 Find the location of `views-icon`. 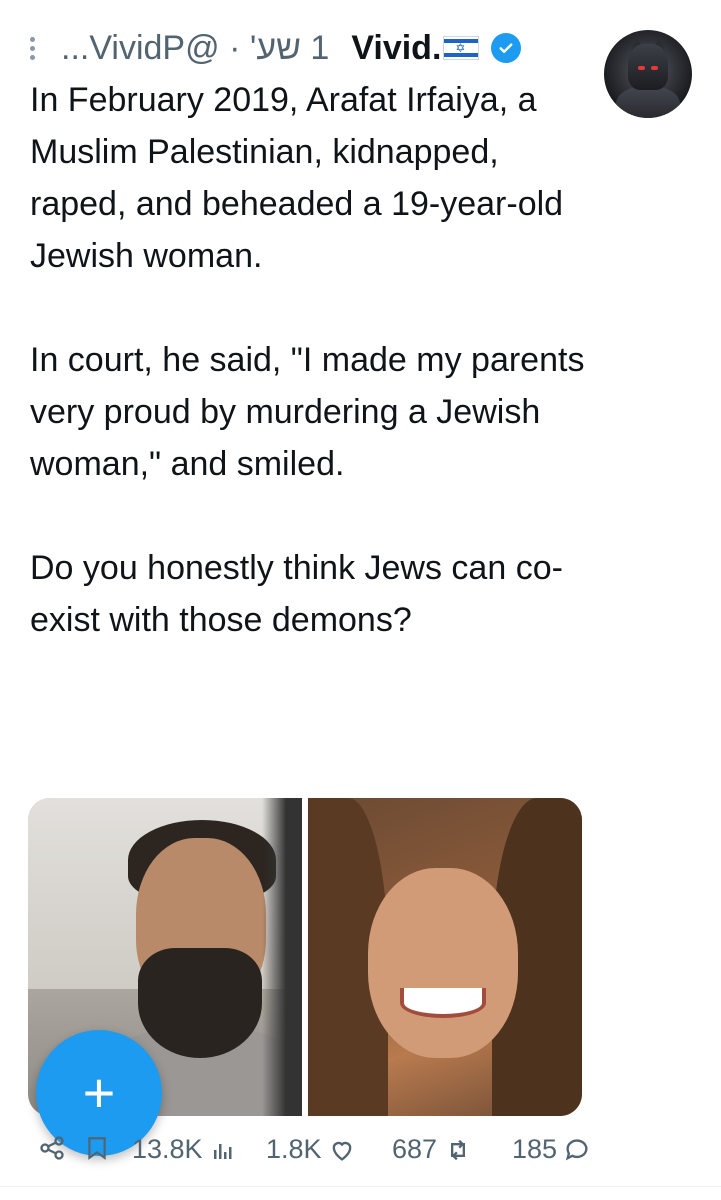

views-icon is located at coordinates (222, 1151).